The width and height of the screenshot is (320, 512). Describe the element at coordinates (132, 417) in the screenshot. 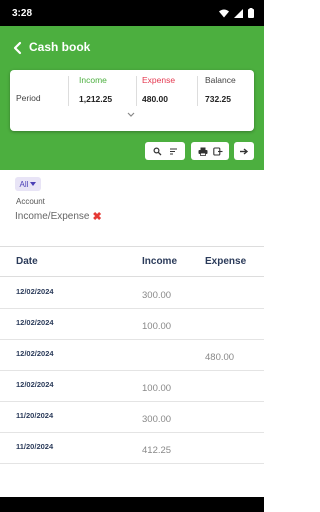

I see `table-row: 11/20/2024 300.00` at that location.